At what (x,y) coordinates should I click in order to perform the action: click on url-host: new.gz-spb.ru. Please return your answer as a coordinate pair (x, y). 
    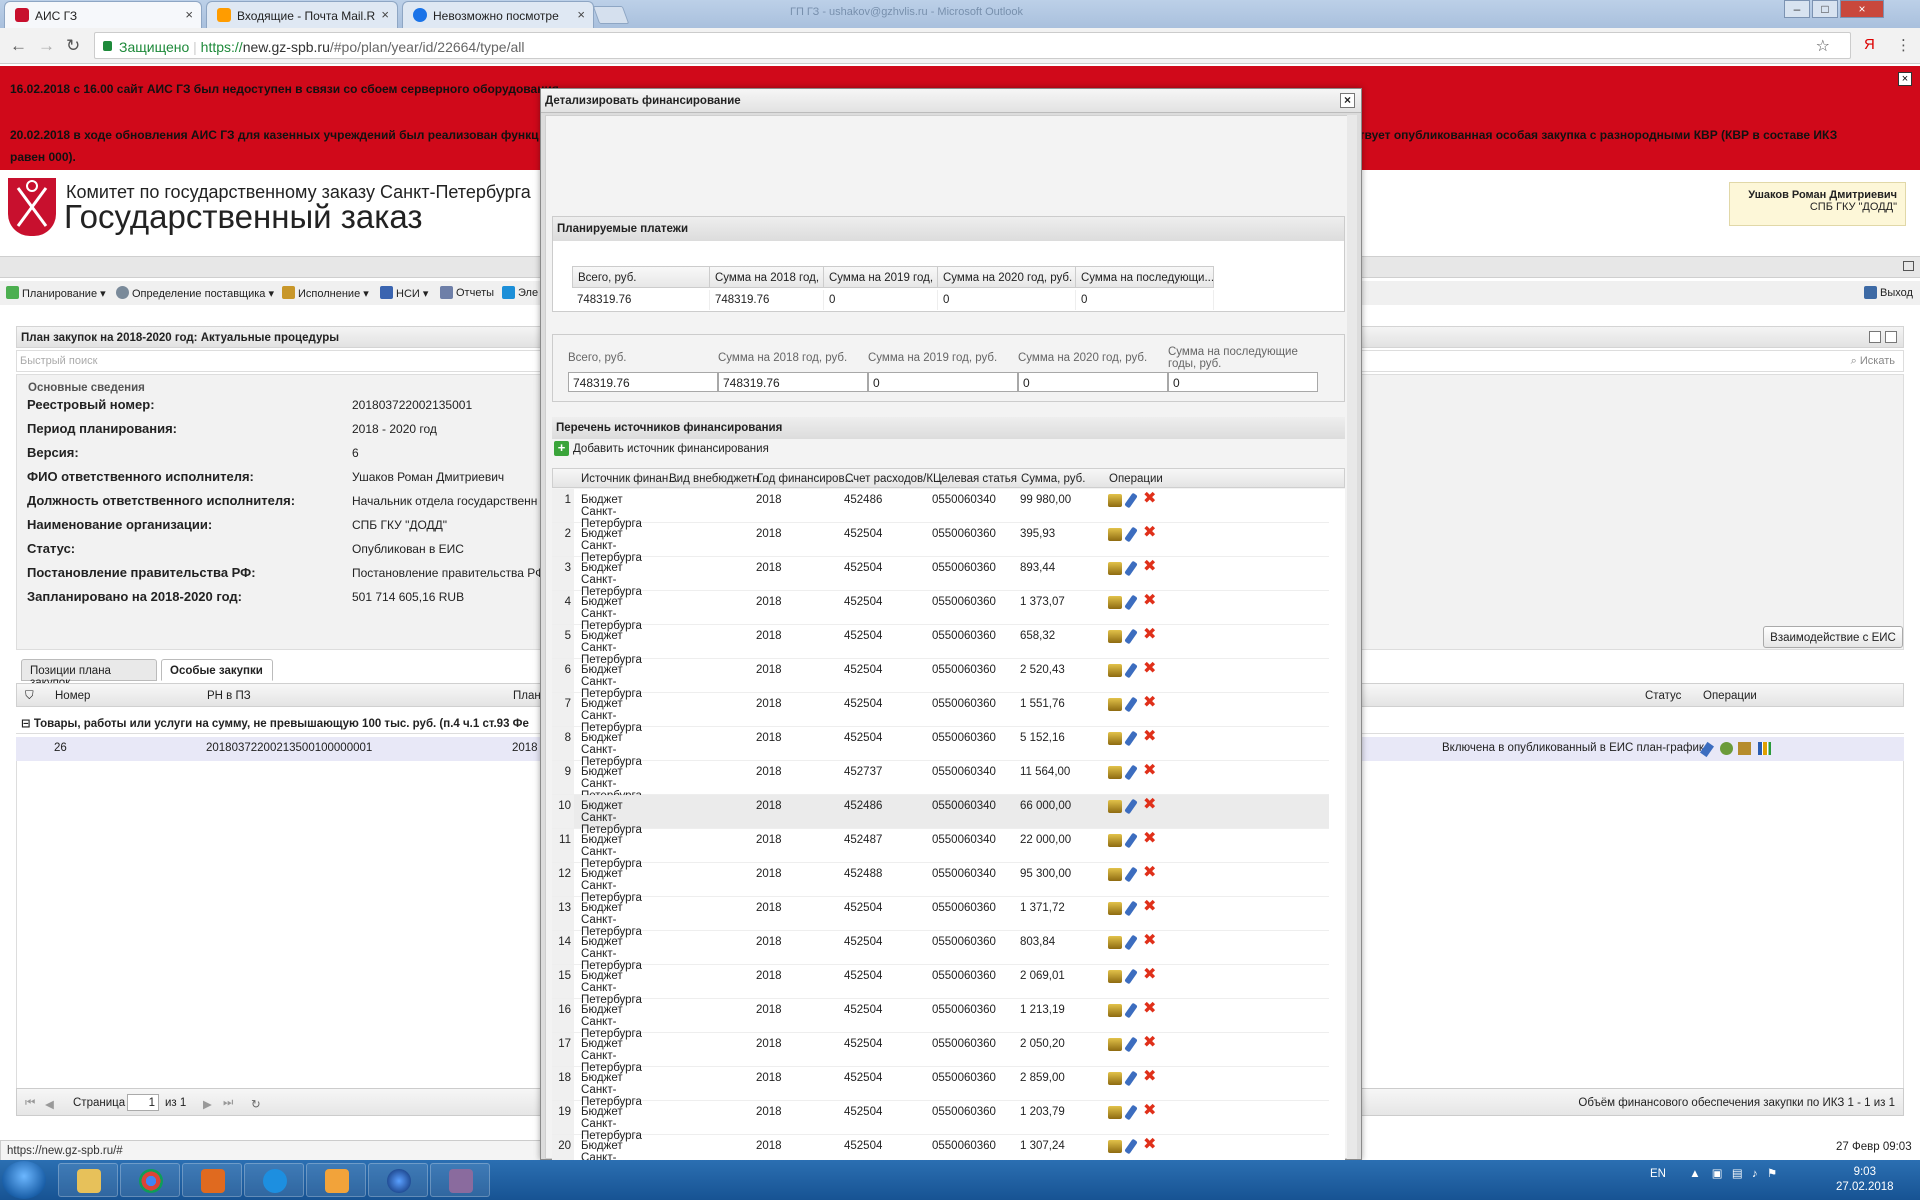
    Looking at the image, I should click on (286, 47).